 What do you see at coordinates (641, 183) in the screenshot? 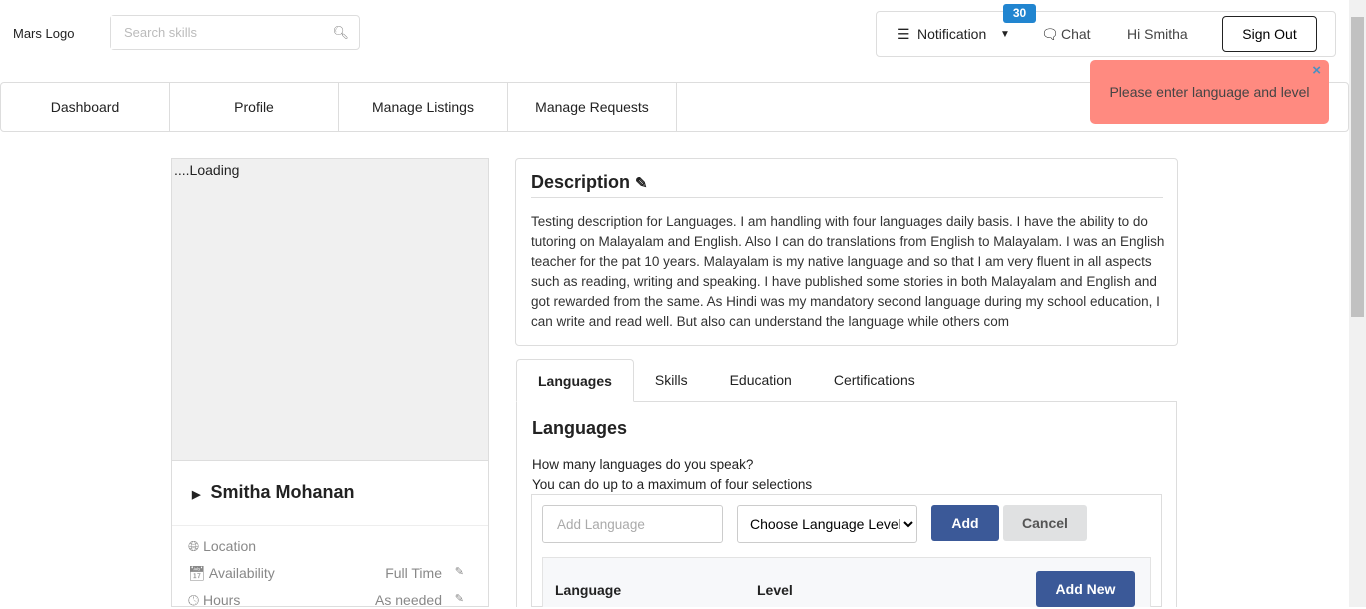
I see `pencil-icon: ✎` at bounding box center [641, 183].